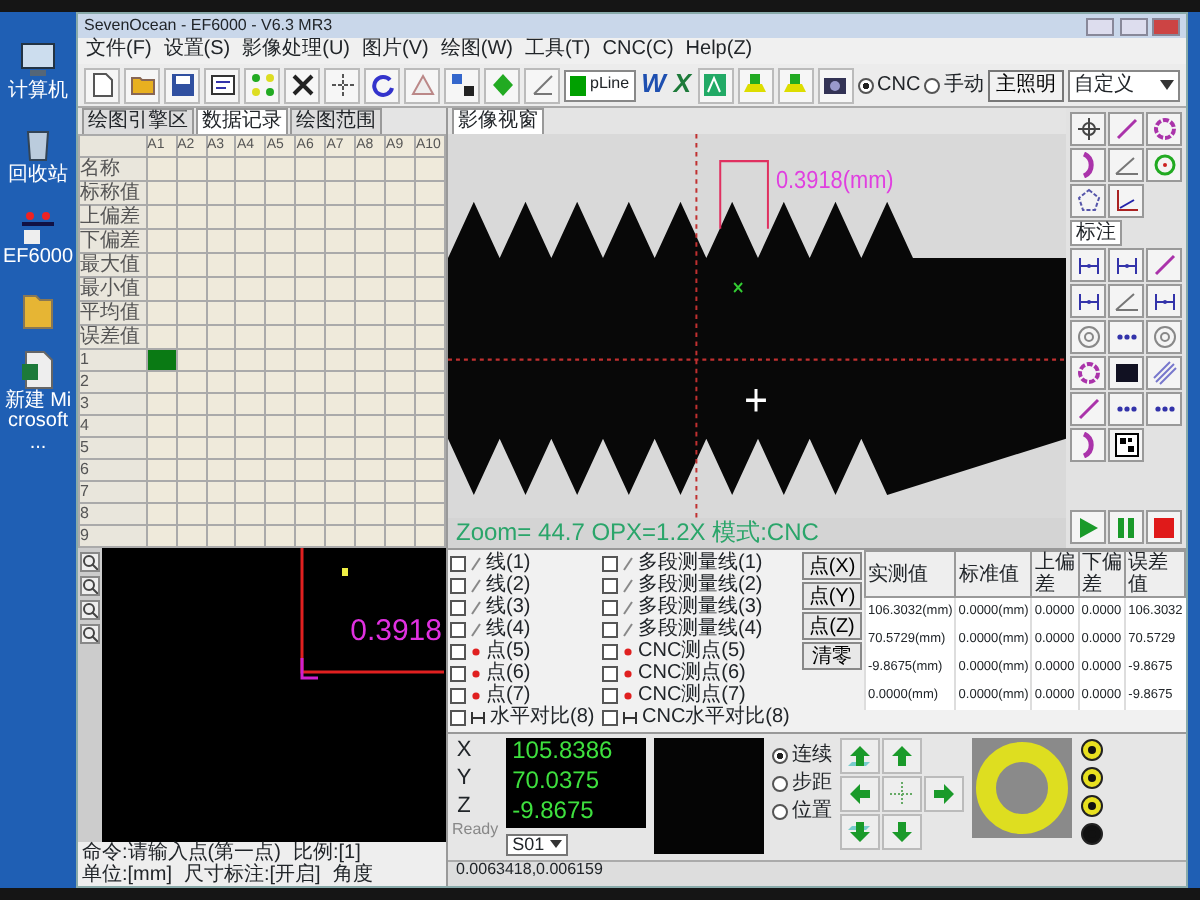 This screenshot has width=1200, height=900. What do you see at coordinates (197, 51) in the screenshot?
I see `menu-item: 设置(S)` at bounding box center [197, 51].